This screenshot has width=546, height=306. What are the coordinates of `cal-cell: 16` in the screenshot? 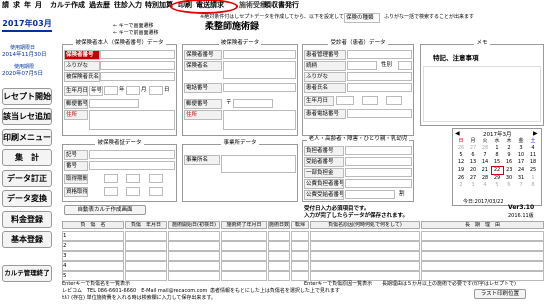 It's located at (509, 163).